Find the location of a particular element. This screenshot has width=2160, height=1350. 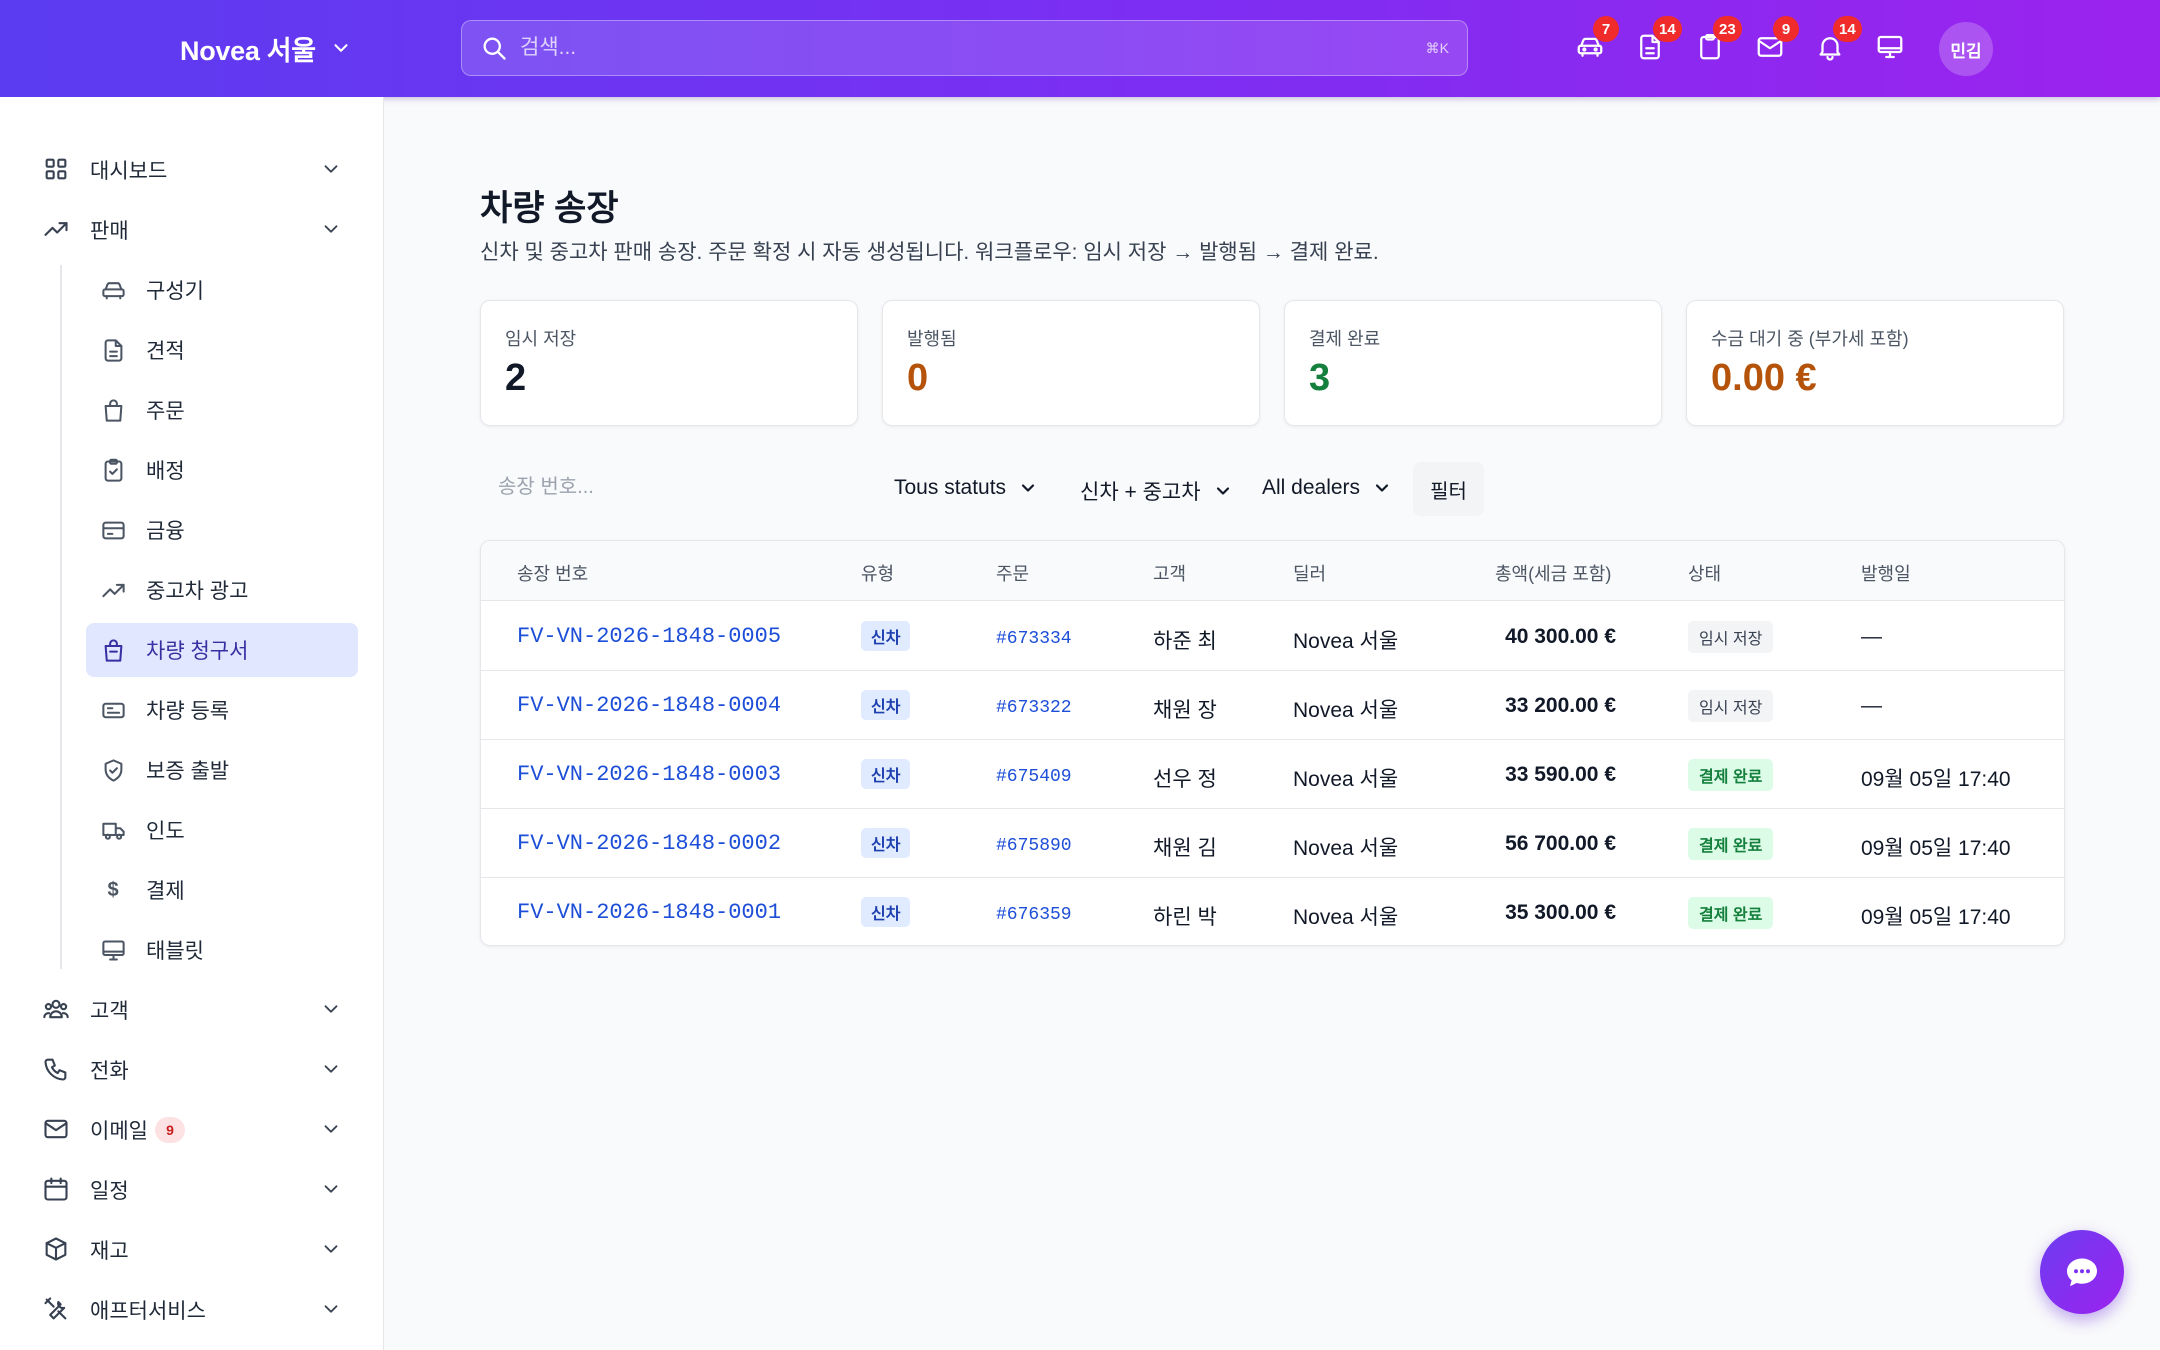

stat-label: 결제 완료 is located at coordinates (1345, 339).